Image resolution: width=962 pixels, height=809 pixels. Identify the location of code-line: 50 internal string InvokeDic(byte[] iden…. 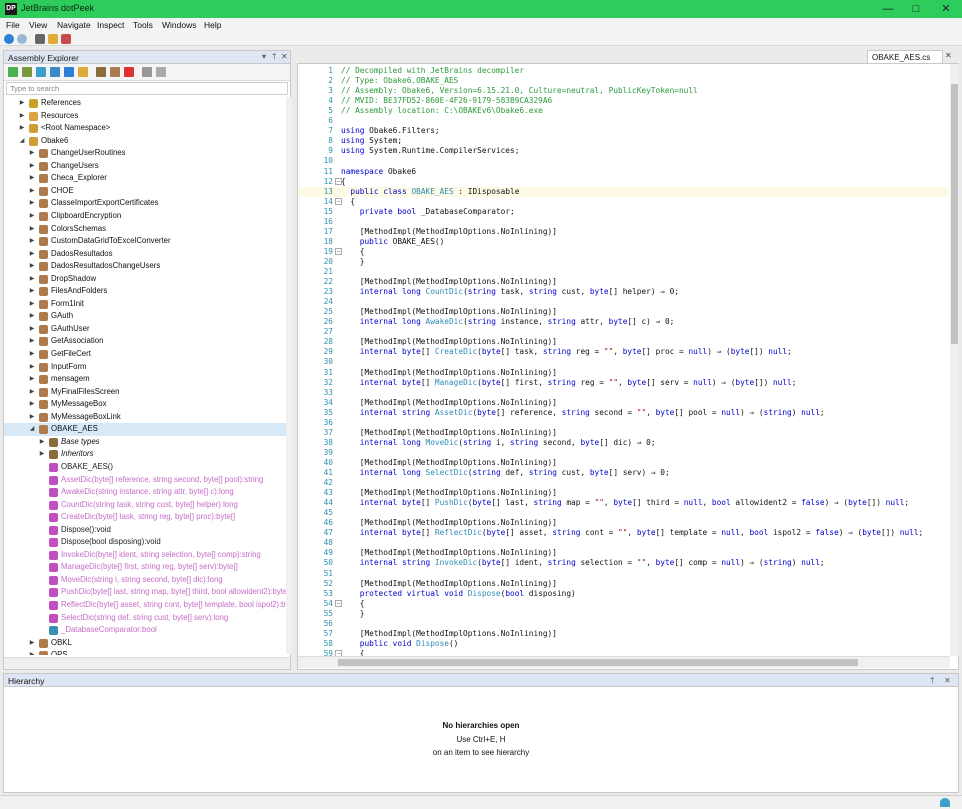
(623, 563).